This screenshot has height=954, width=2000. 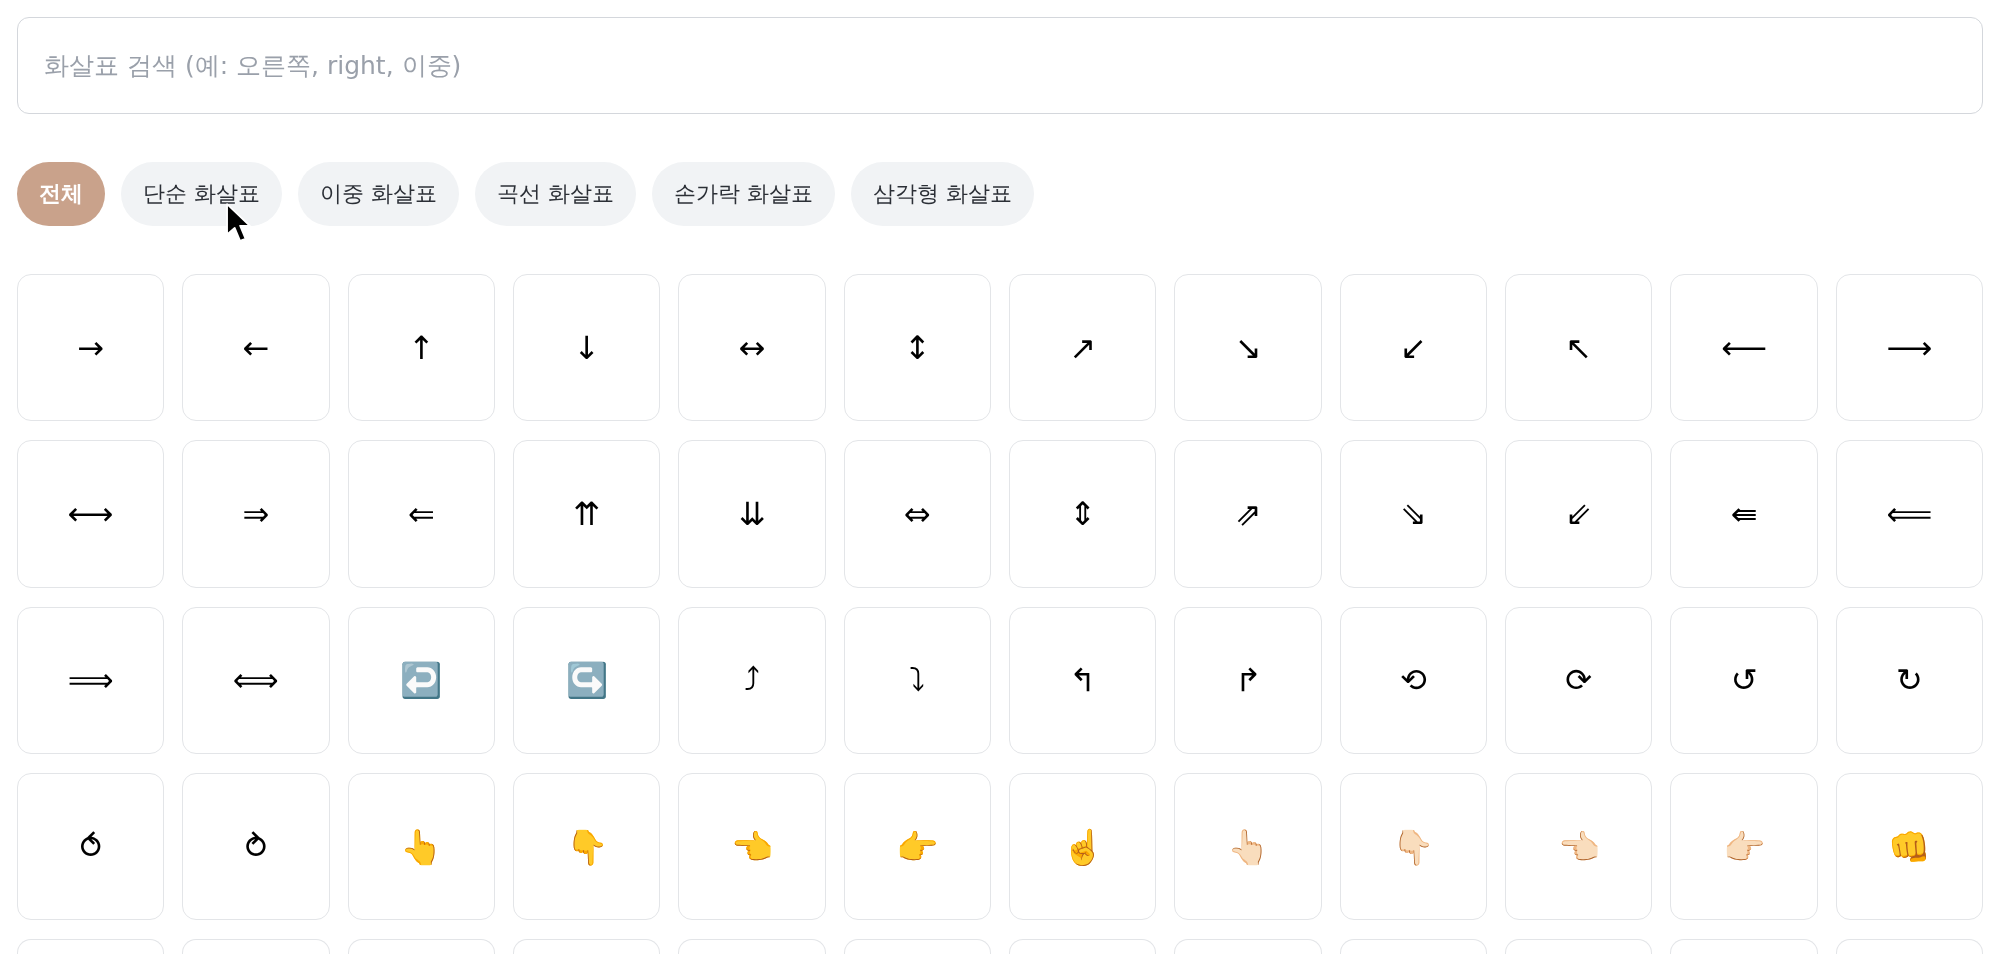 I want to click on filter-chip: 곡선 화살표, so click(x=555, y=194).